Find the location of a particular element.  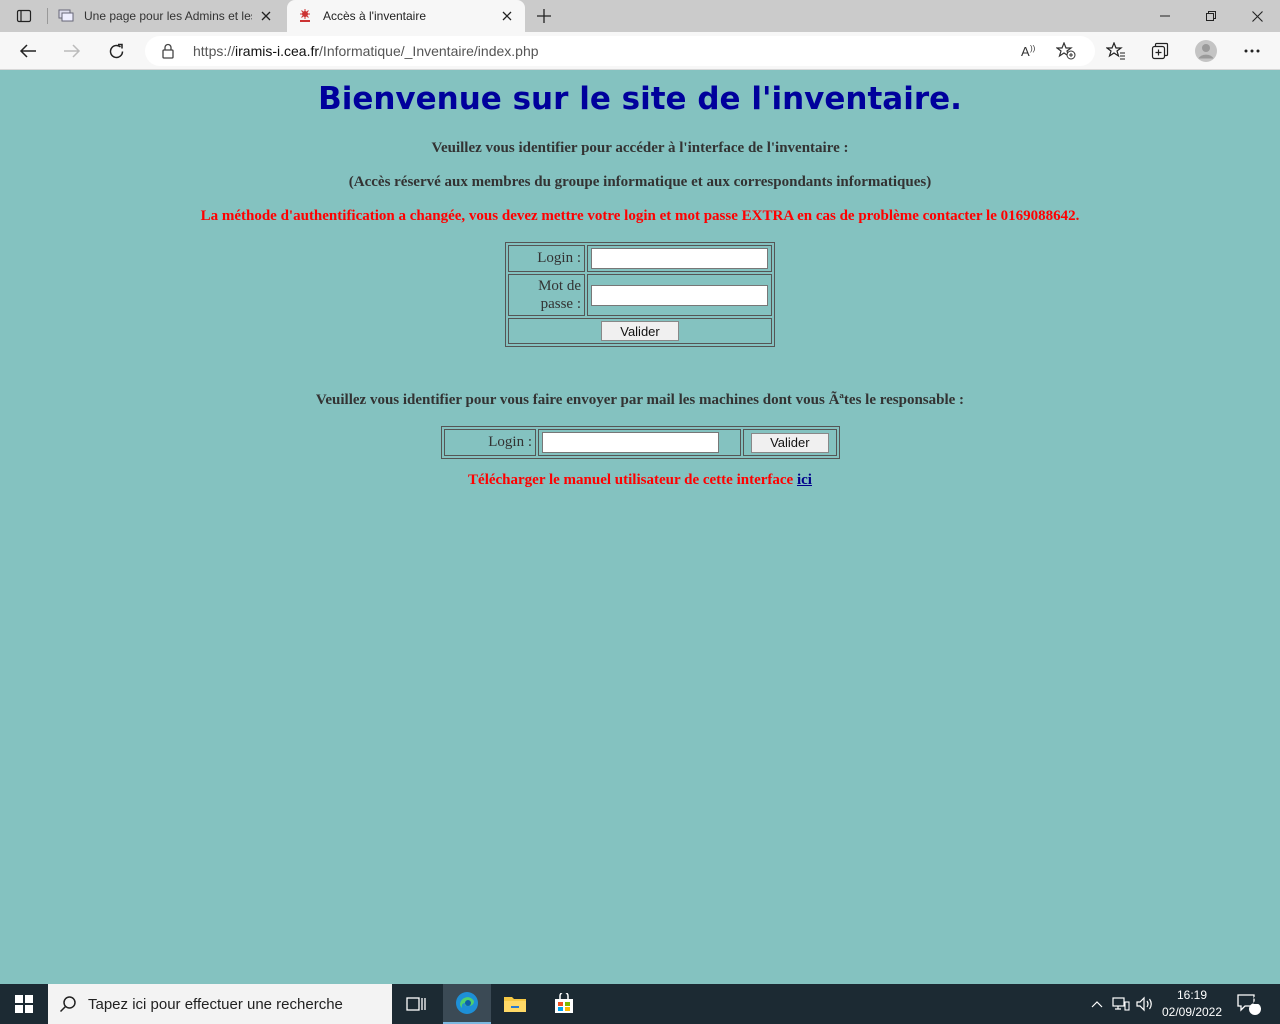

page-title: Bienvenue sur le site de l'inventaire. is located at coordinates (640, 99).